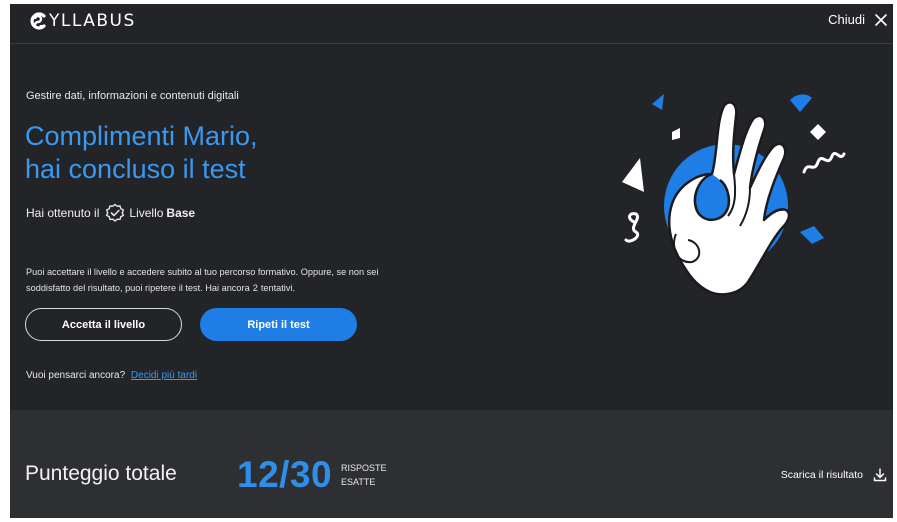 Image resolution: width=897 pixels, height=522 pixels. I want to click on download-icon, so click(880, 475).